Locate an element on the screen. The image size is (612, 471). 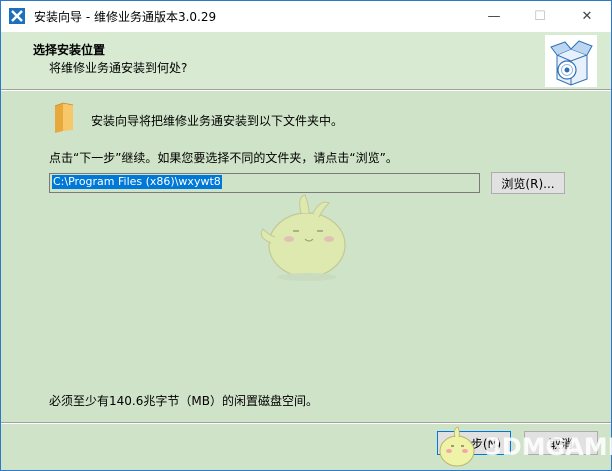
watermark: 3DMGAME is located at coordinates (521, 447).